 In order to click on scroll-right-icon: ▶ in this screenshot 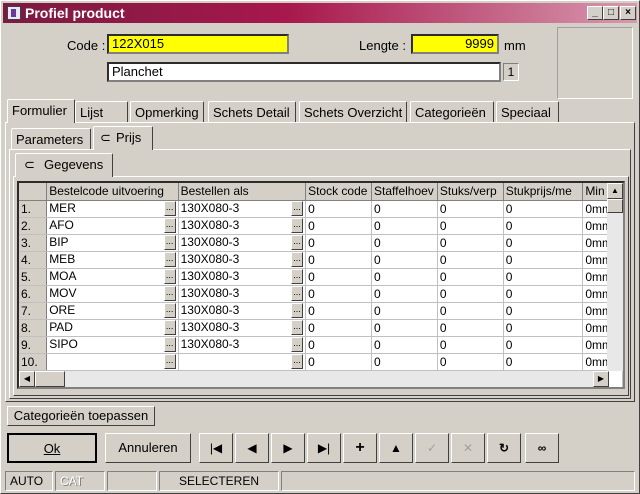, I will do `click(601, 379)`.